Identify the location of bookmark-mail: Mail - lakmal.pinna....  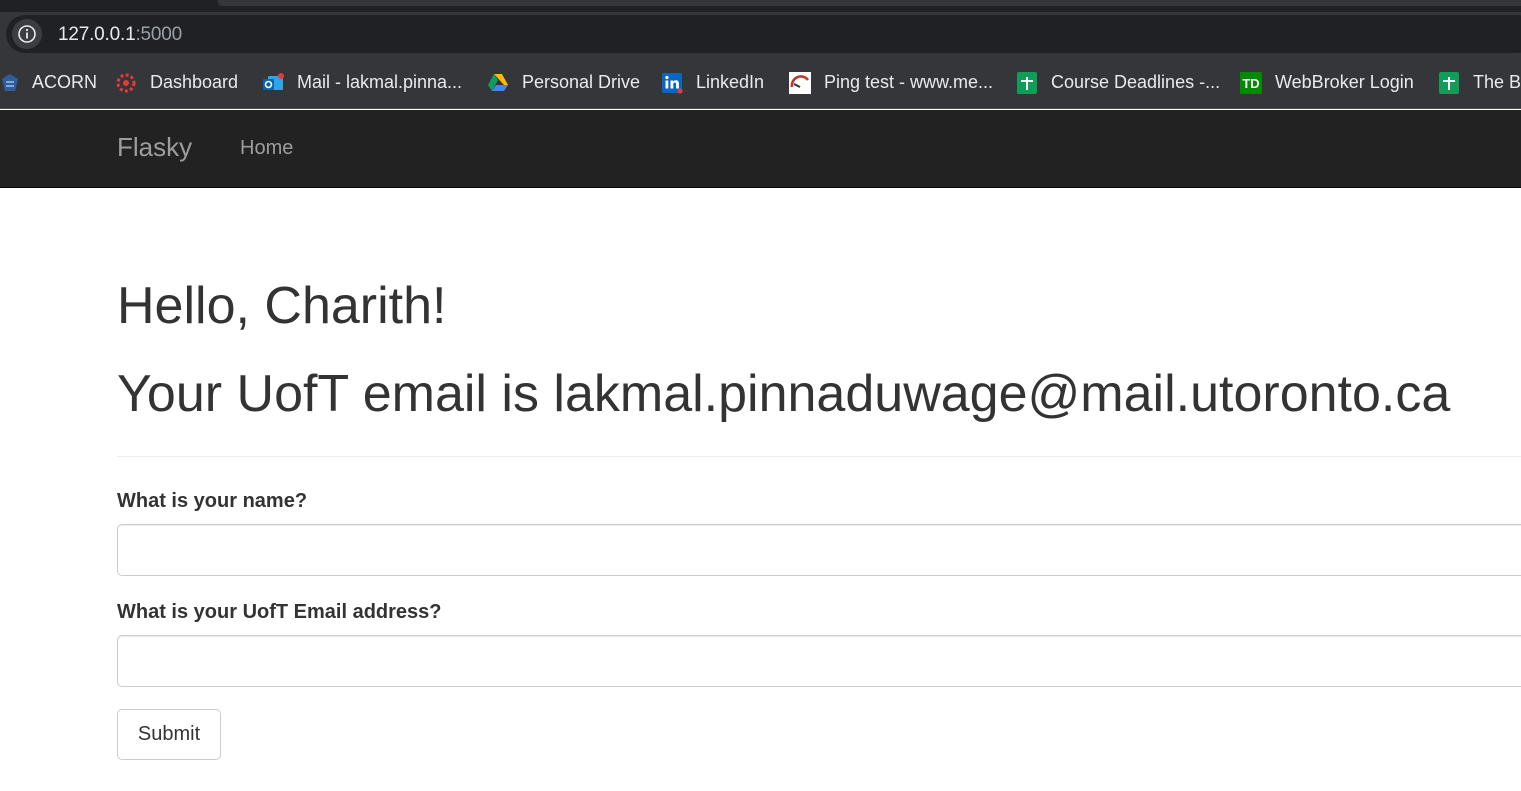
(362, 82).